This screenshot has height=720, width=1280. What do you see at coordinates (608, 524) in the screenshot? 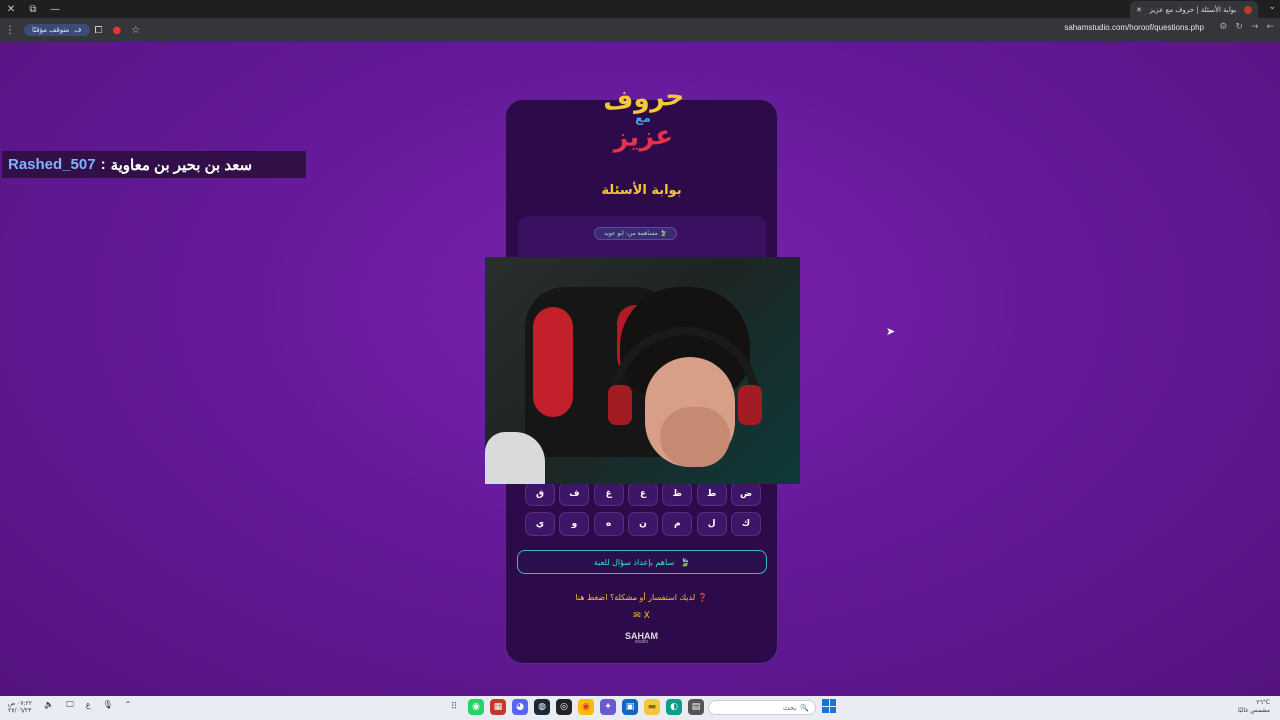
I see `letter-key: ه` at bounding box center [608, 524].